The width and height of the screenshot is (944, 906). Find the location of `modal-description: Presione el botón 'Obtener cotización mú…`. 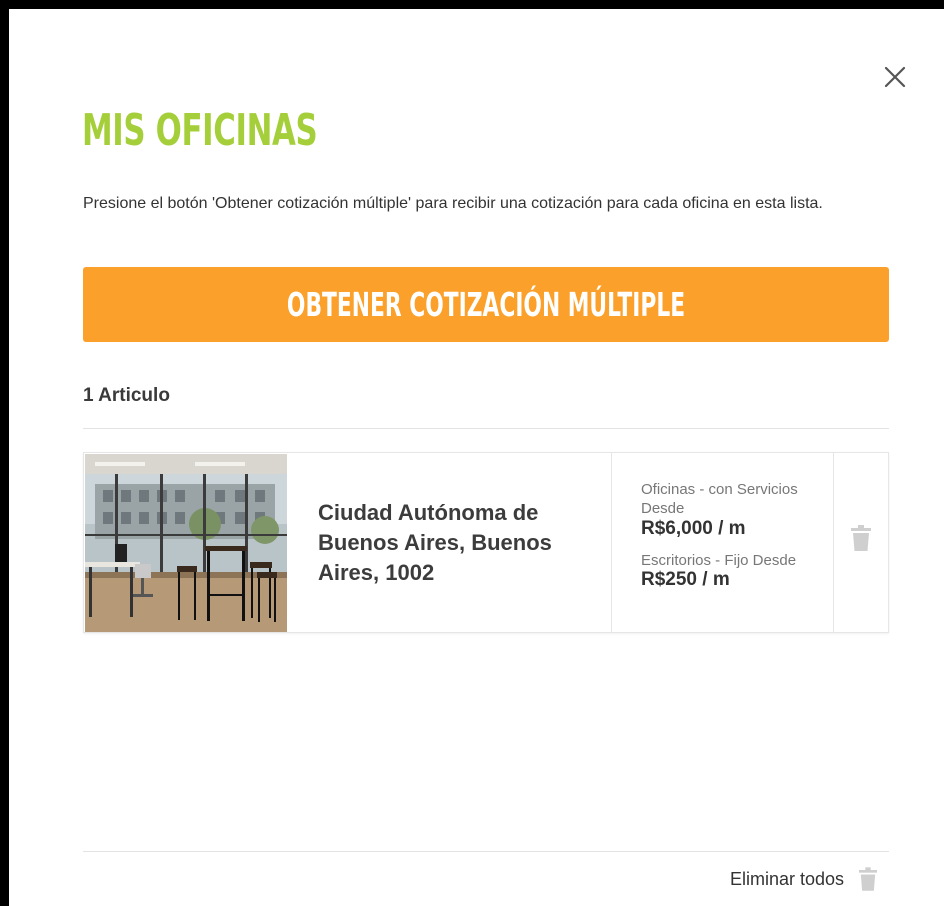

modal-description: Presione el botón 'Obtener cotización mú… is located at coordinates (453, 203).